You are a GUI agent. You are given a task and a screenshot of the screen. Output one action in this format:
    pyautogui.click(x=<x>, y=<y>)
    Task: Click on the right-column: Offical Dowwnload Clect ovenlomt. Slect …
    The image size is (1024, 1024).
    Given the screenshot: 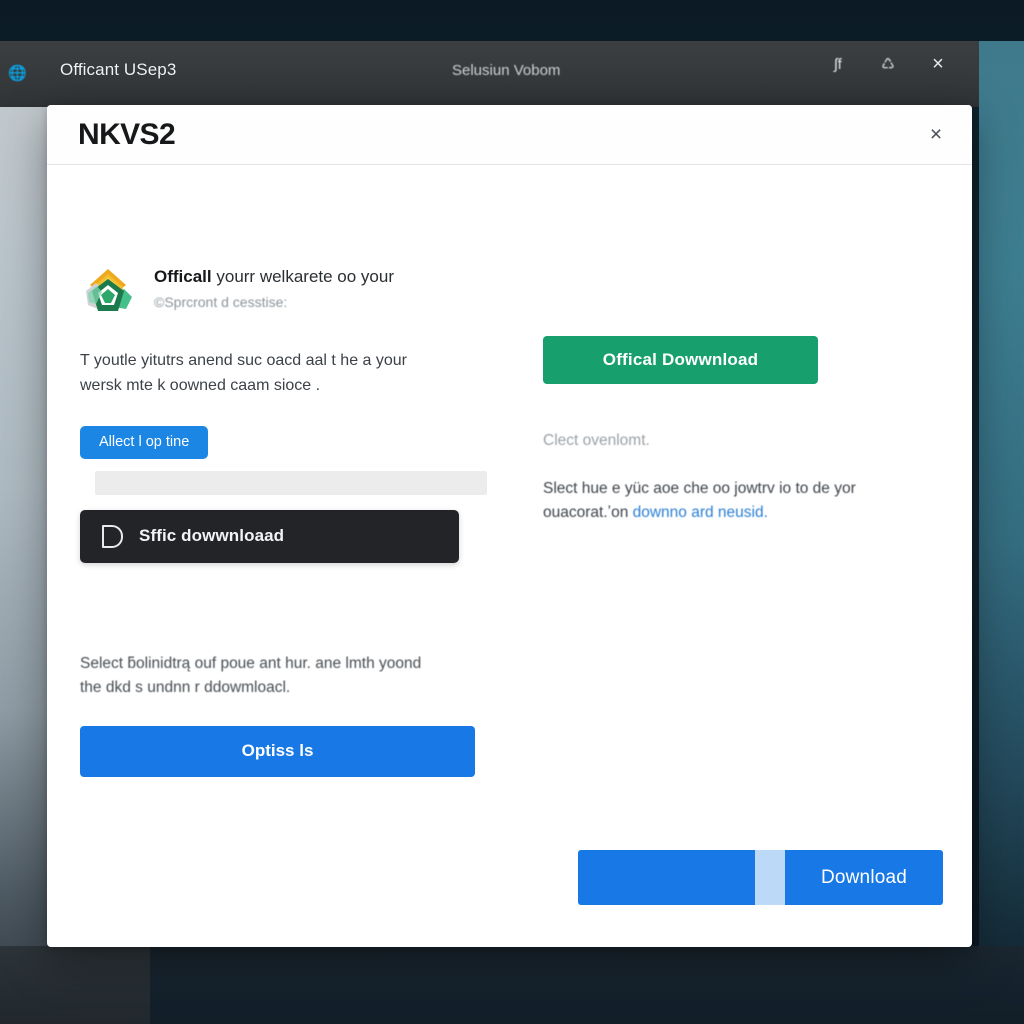 What is the action you would take?
    pyautogui.click(x=743, y=345)
    